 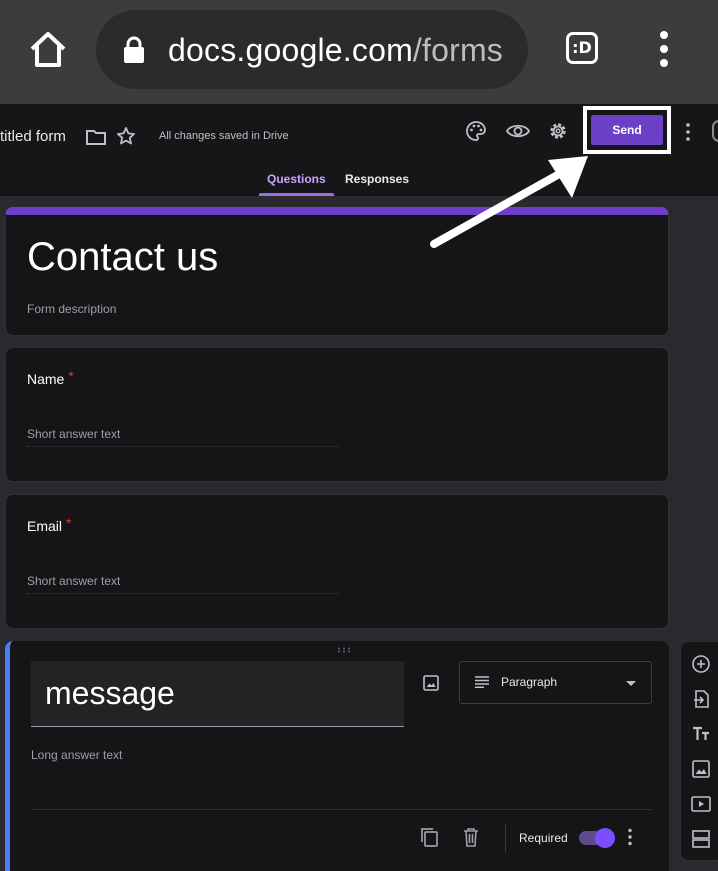 I want to click on add-question-icon, so click(x=701, y=664).